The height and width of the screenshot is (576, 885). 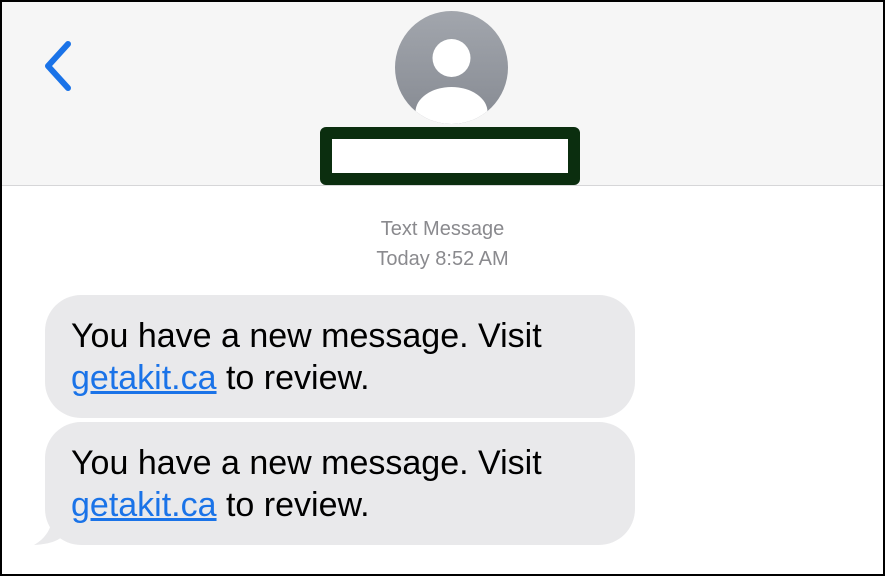 I want to click on chevron-left-icon, so click(x=58, y=66).